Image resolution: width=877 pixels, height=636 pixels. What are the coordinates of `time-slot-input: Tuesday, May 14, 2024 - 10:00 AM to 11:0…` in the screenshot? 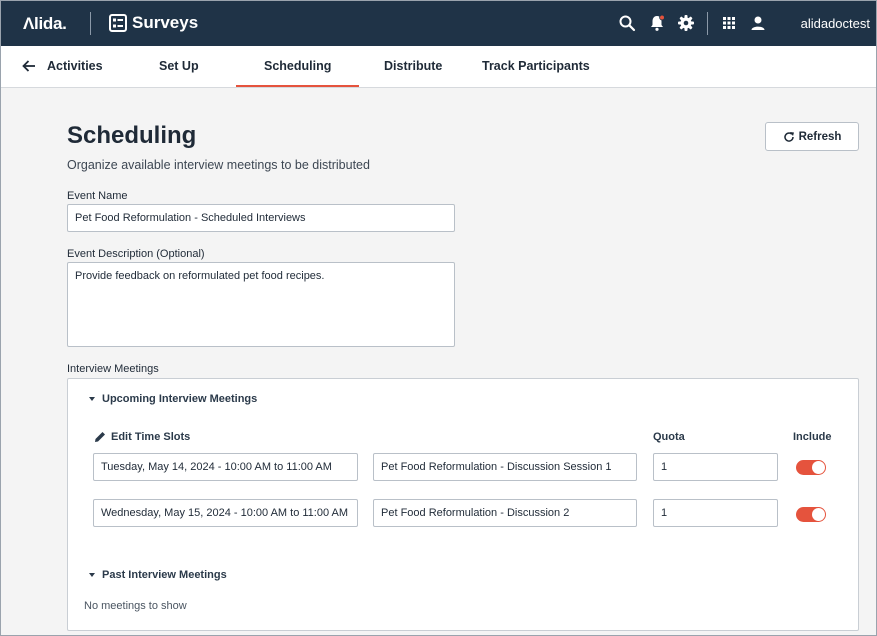 It's located at (225, 467).